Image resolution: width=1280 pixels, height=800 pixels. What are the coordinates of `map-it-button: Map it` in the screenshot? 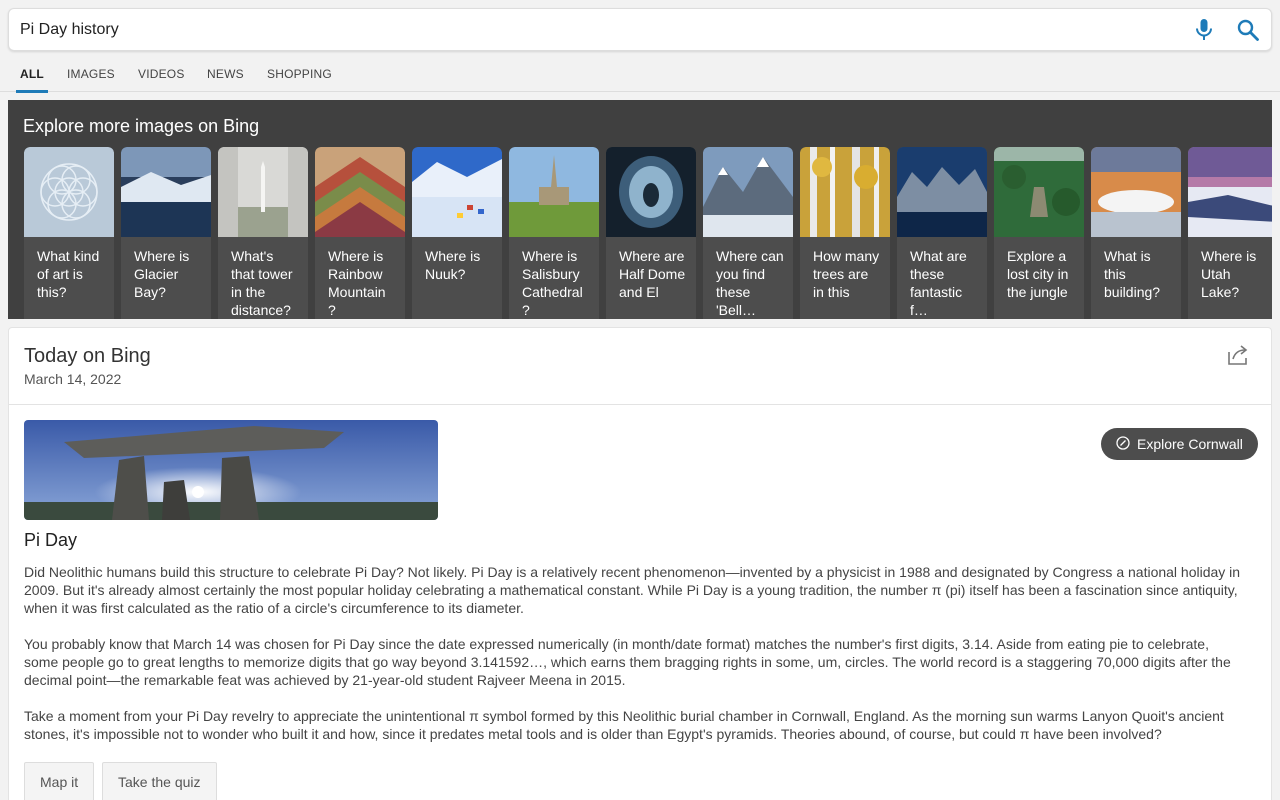 It's located at (59, 781).